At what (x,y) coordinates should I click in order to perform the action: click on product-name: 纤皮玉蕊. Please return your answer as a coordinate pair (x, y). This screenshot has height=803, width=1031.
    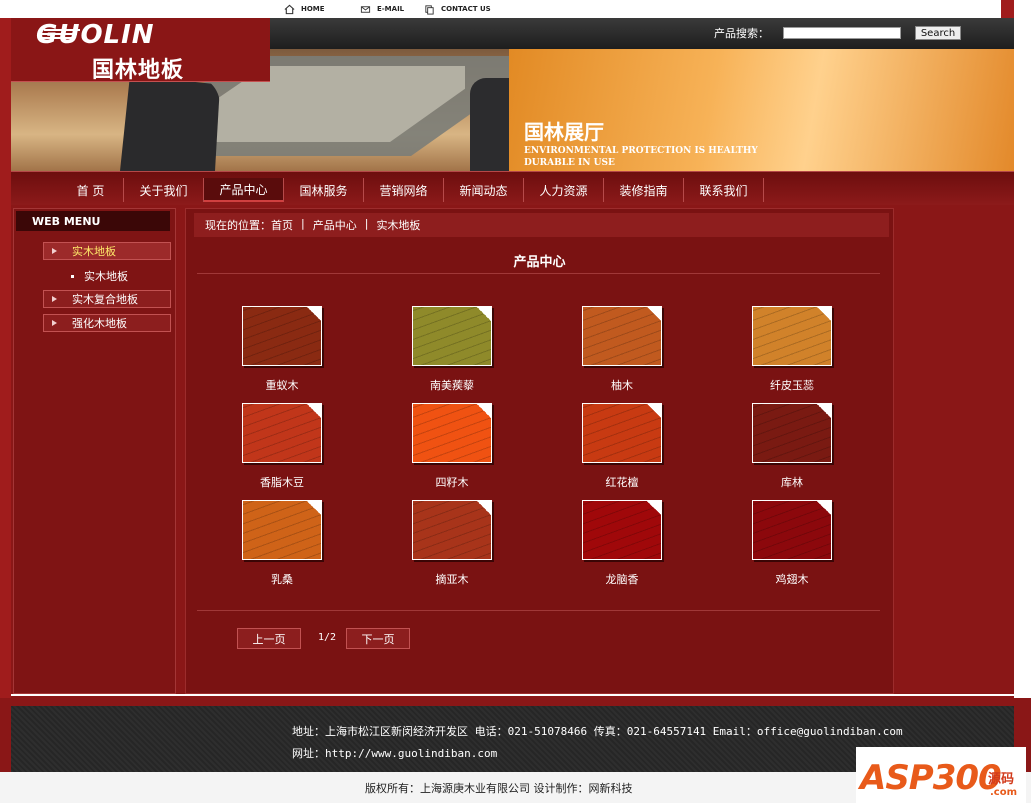
    Looking at the image, I should click on (792, 385).